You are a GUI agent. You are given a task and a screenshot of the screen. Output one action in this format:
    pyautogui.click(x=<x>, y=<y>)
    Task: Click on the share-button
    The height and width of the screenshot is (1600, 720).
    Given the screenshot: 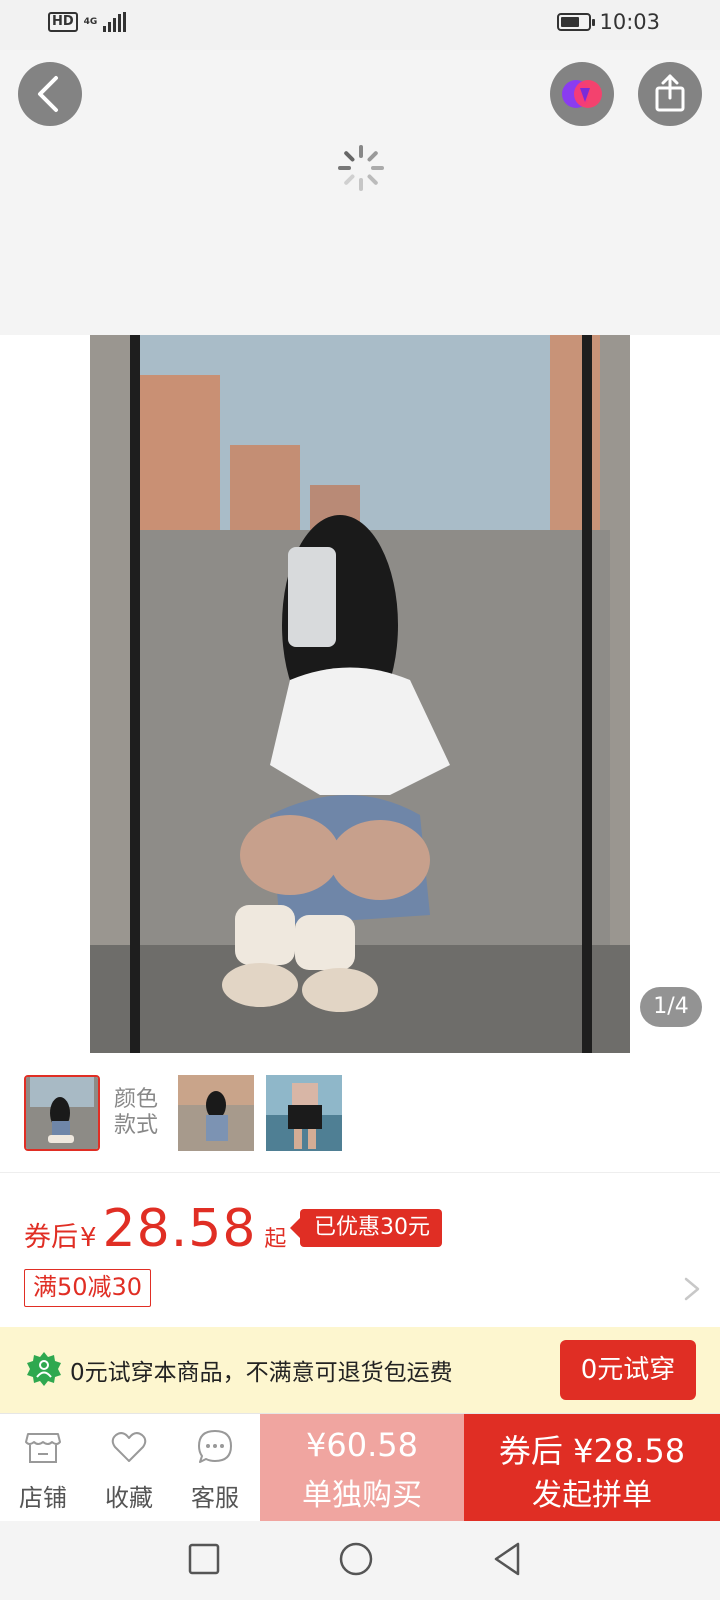 What is the action you would take?
    pyautogui.click(x=670, y=94)
    